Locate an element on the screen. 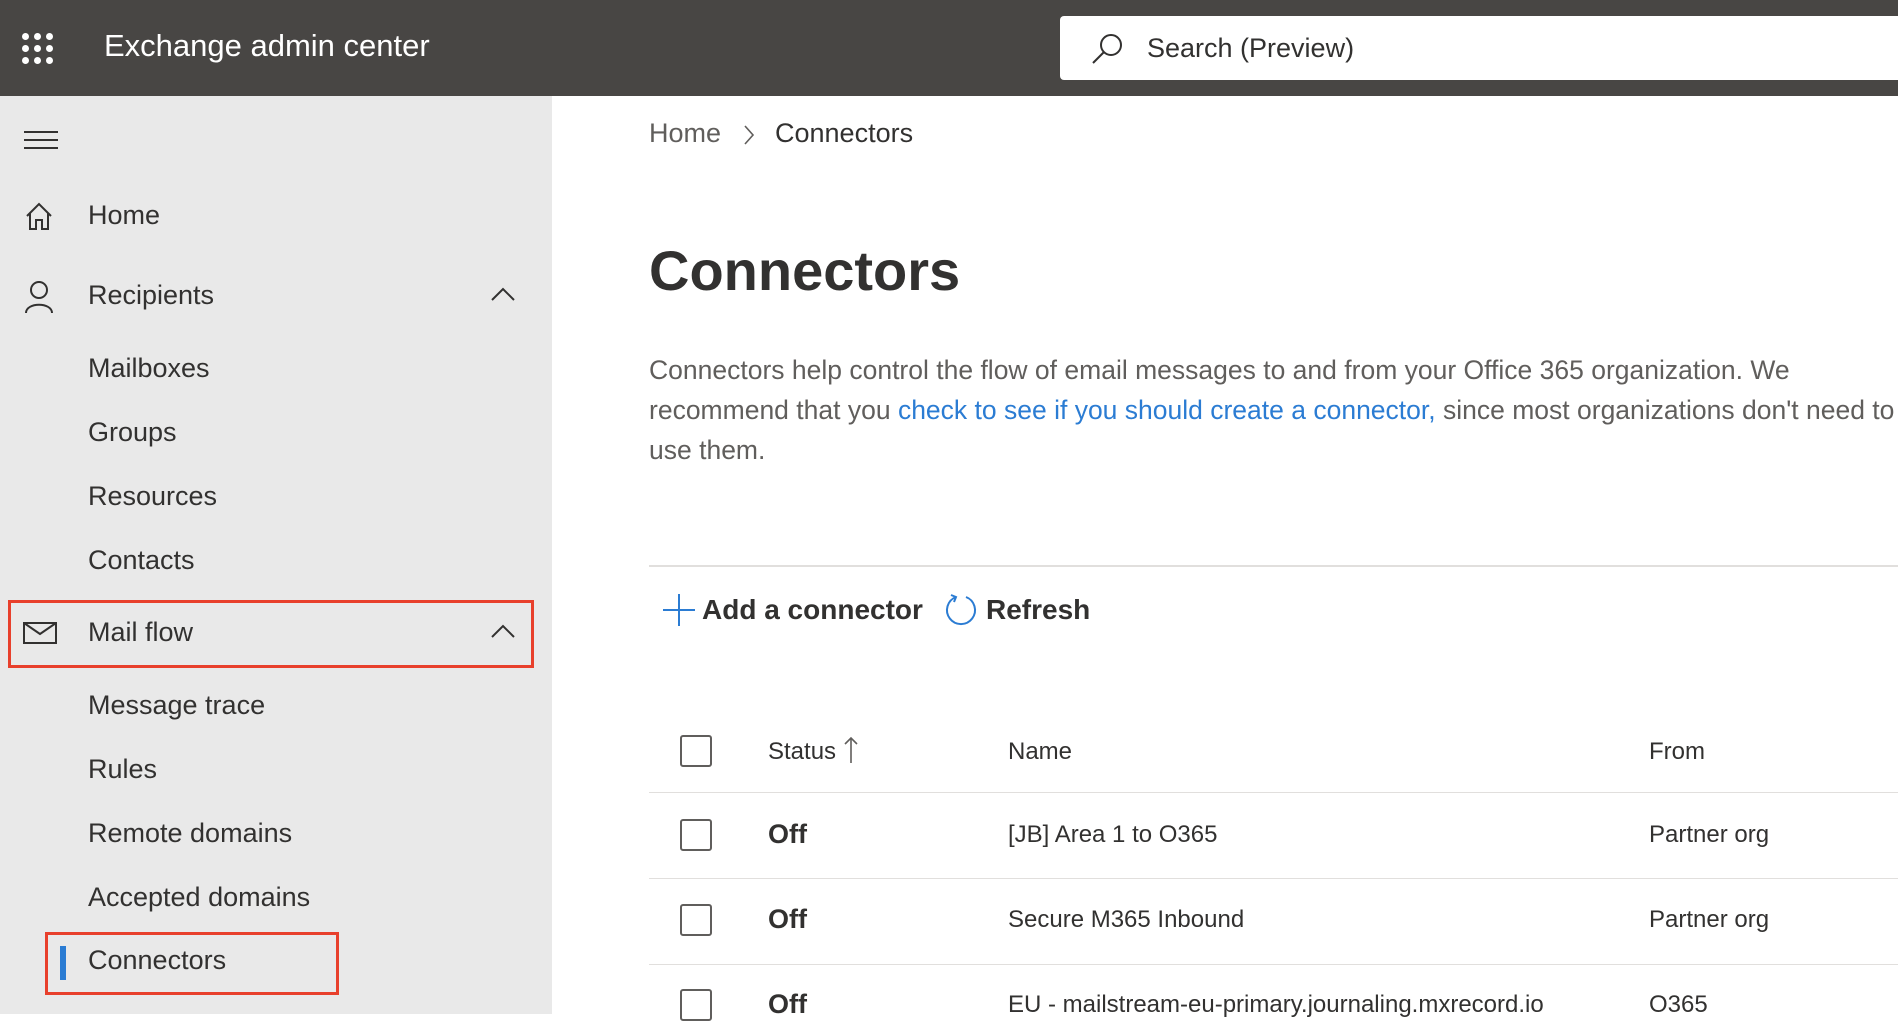 The image size is (1898, 1021). sort-ascending-icon is located at coordinates (851, 750).